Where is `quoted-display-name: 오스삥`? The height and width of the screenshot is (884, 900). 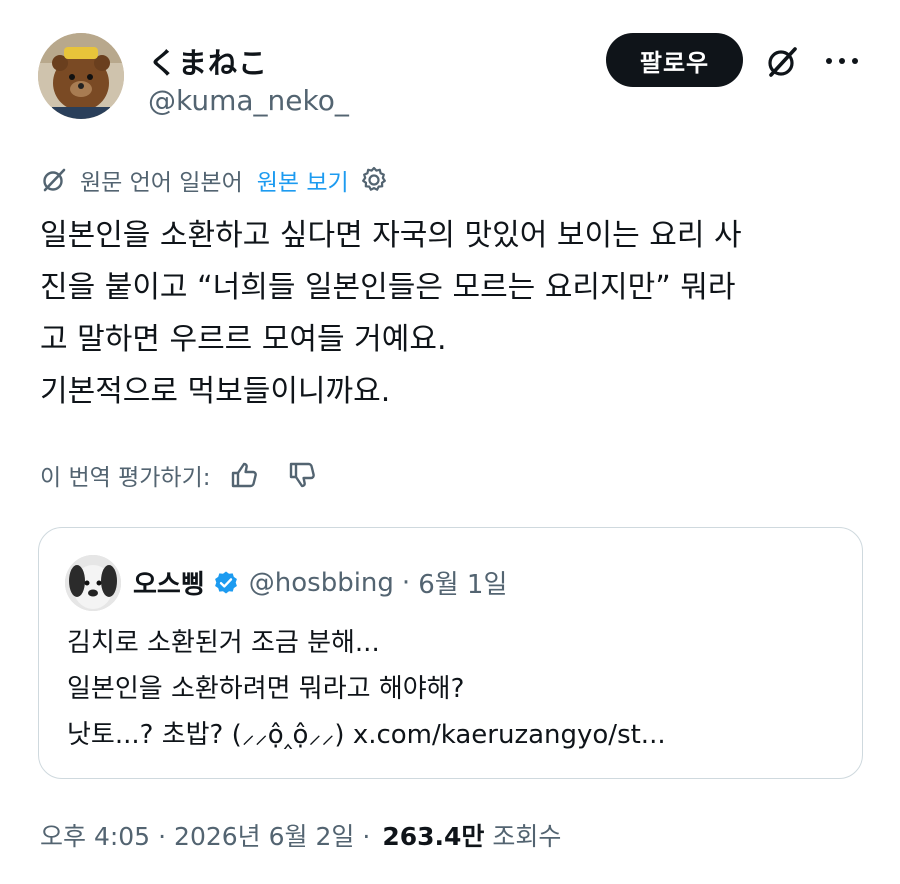
quoted-display-name: 오스삥 is located at coordinates (169, 582).